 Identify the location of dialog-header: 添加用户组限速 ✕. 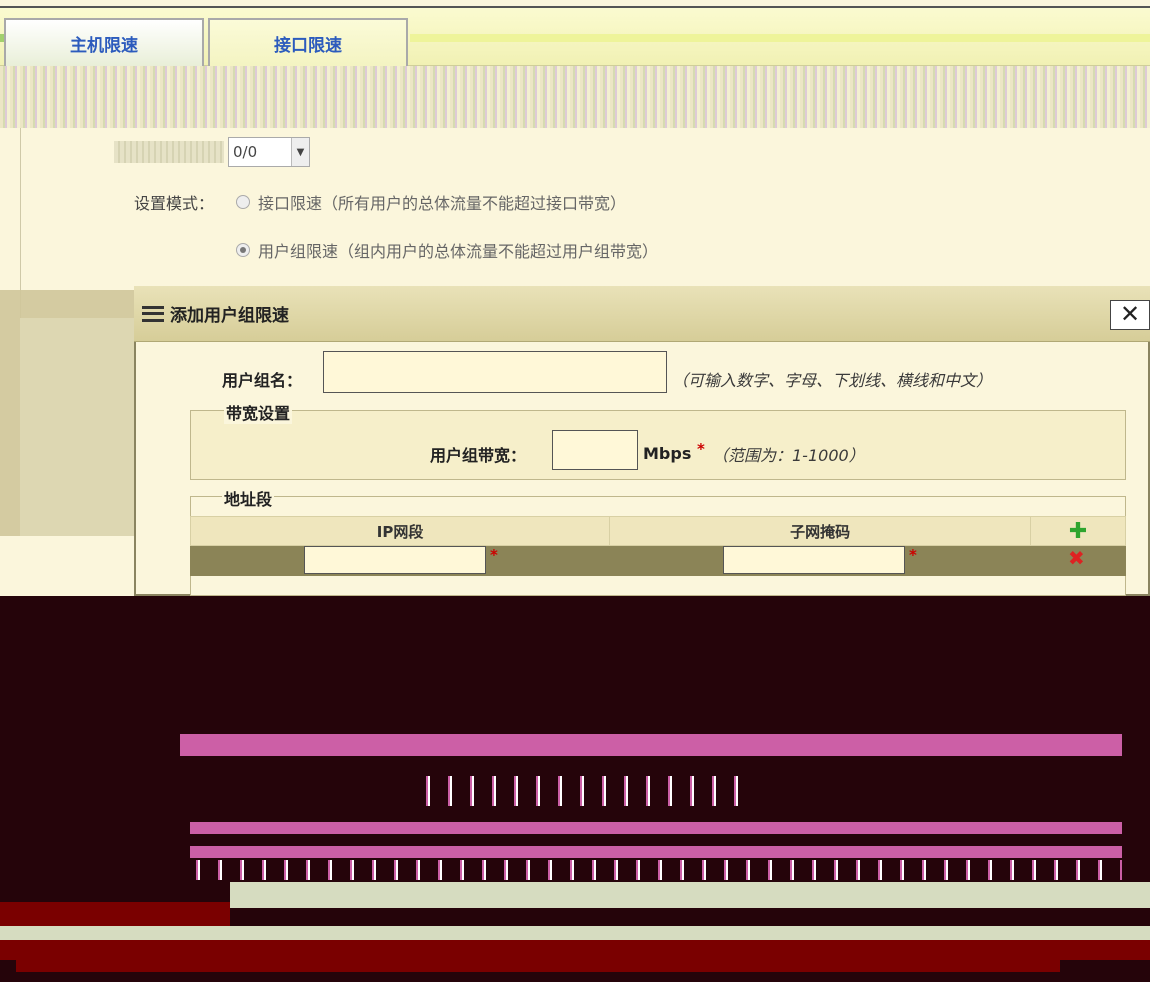
(642, 314).